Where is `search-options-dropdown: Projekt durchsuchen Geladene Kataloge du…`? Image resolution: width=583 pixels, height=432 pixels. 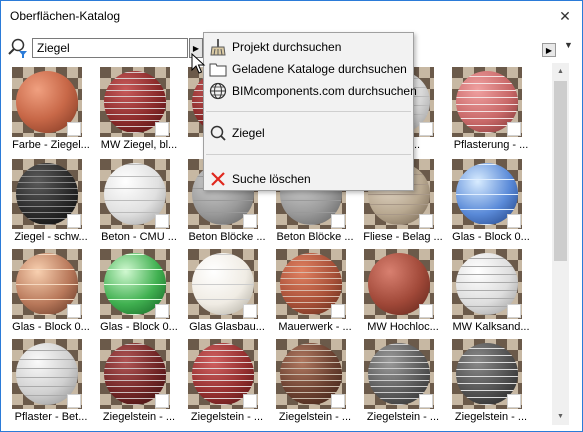
search-options-dropdown: Projekt durchsuchen Geladene Kataloge du… is located at coordinates (310, 111).